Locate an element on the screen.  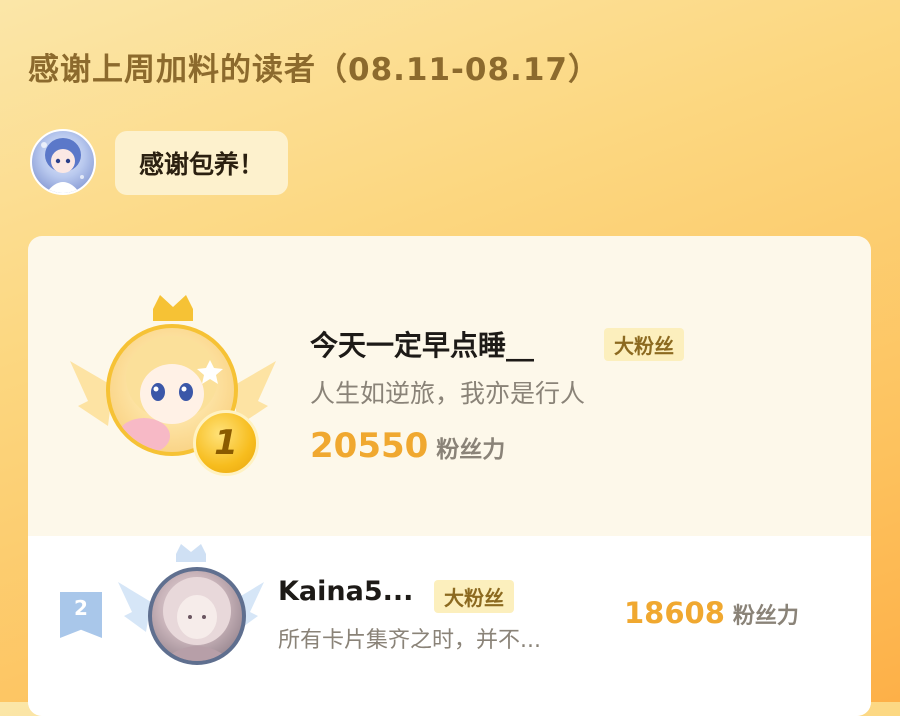
page-title: 感谢上周加料的读者（08.11-08.17） is located at coordinates (314, 70).